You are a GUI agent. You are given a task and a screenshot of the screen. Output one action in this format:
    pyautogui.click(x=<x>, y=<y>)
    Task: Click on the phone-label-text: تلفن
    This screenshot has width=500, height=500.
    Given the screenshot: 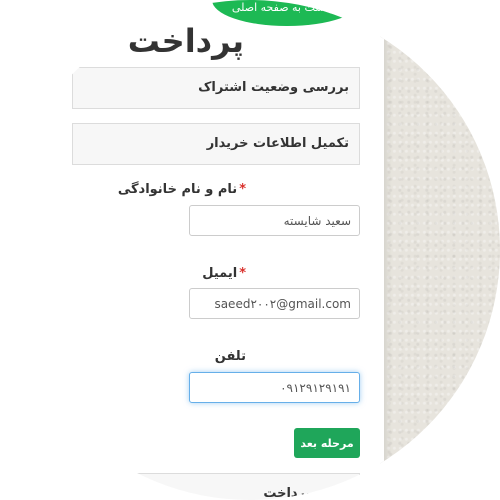 What is the action you would take?
    pyautogui.click(x=230, y=356)
    